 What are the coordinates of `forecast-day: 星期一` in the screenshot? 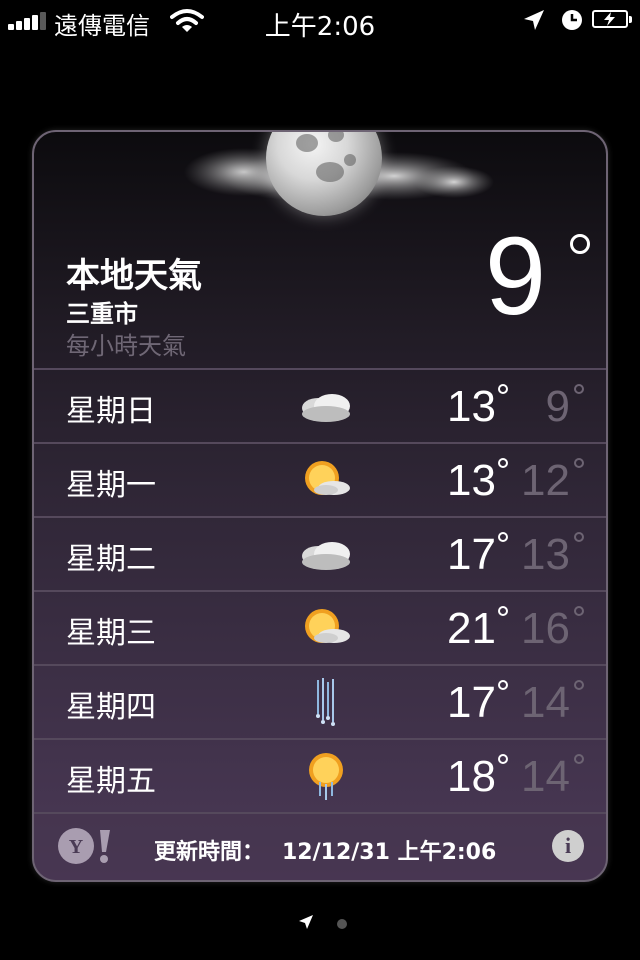 It's located at (111, 485).